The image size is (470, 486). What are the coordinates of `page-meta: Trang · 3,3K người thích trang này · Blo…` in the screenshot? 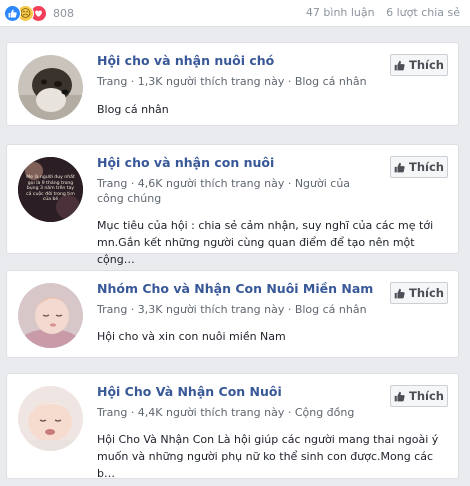 It's located at (232, 309).